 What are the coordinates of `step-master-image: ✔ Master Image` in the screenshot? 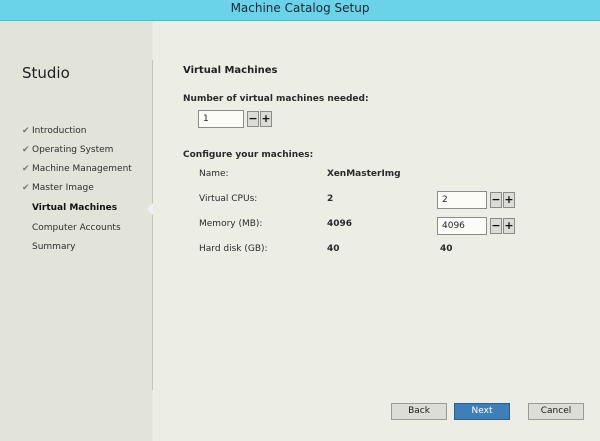 It's located at (58, 188).